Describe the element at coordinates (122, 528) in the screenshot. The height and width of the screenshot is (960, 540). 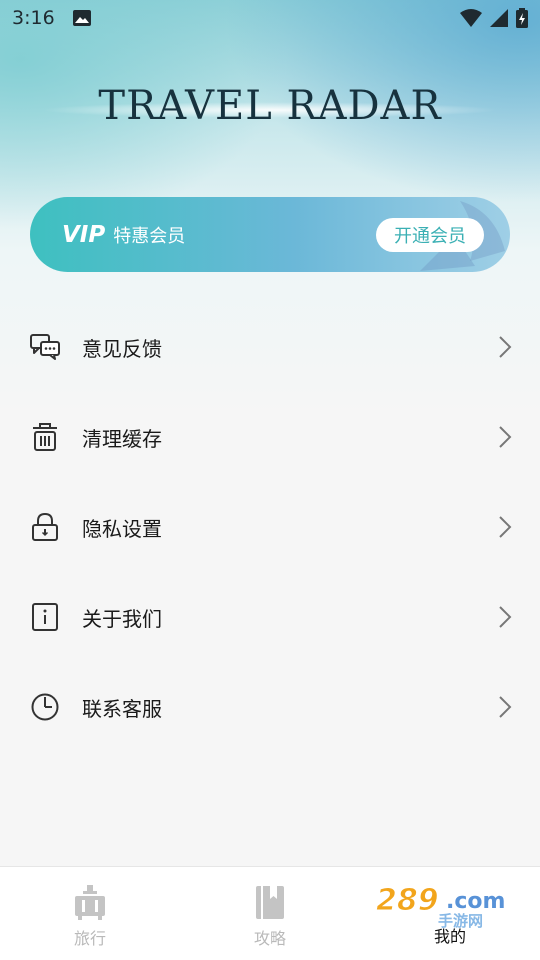
I see `menu-item-label: 隐私设置` at that location.